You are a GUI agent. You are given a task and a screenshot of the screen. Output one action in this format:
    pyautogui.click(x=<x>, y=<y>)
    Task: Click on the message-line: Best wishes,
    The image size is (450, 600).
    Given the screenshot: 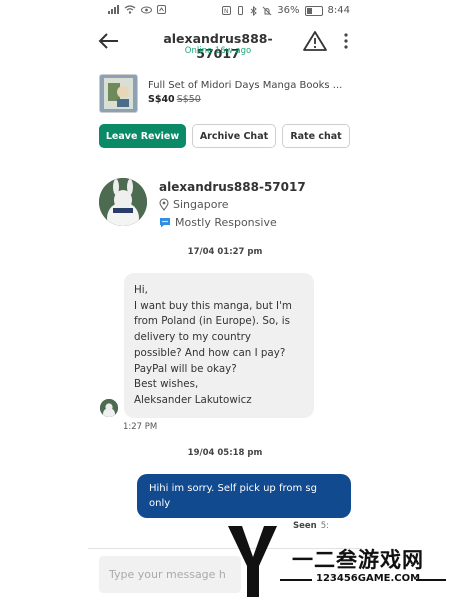 What is the action you would take?
    pyautogui.click(x=166, y=384)
    